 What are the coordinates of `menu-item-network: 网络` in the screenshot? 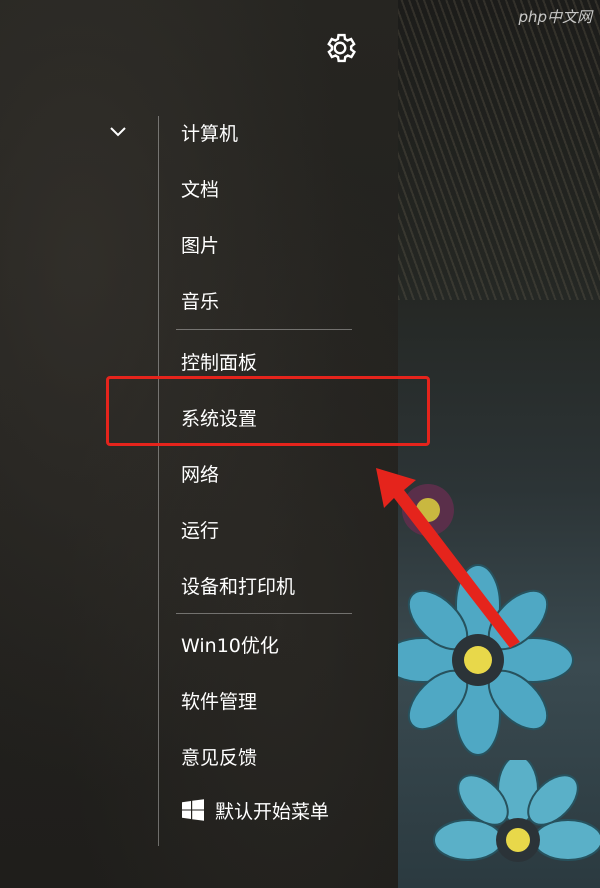 It's located at (274, 473).